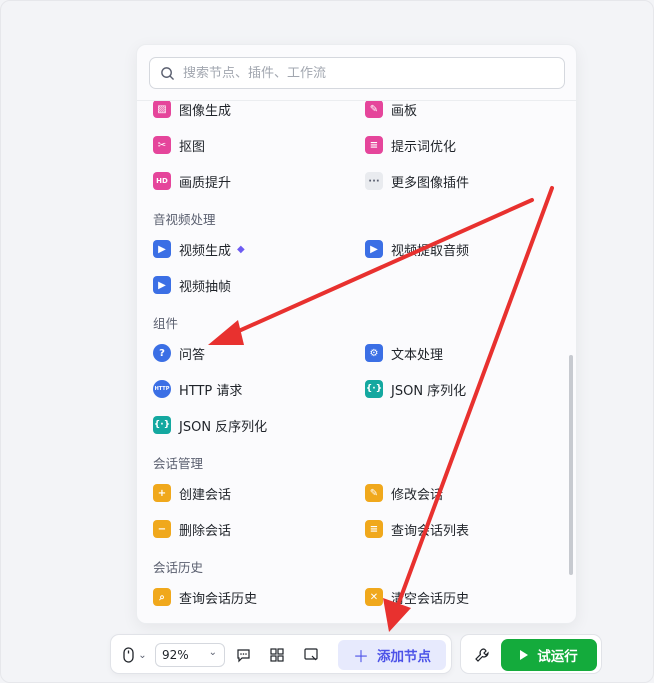 This screenshot has height=683, width=654. I want to click on add-node-button: ＋ 添加节点, so click(392, 655).